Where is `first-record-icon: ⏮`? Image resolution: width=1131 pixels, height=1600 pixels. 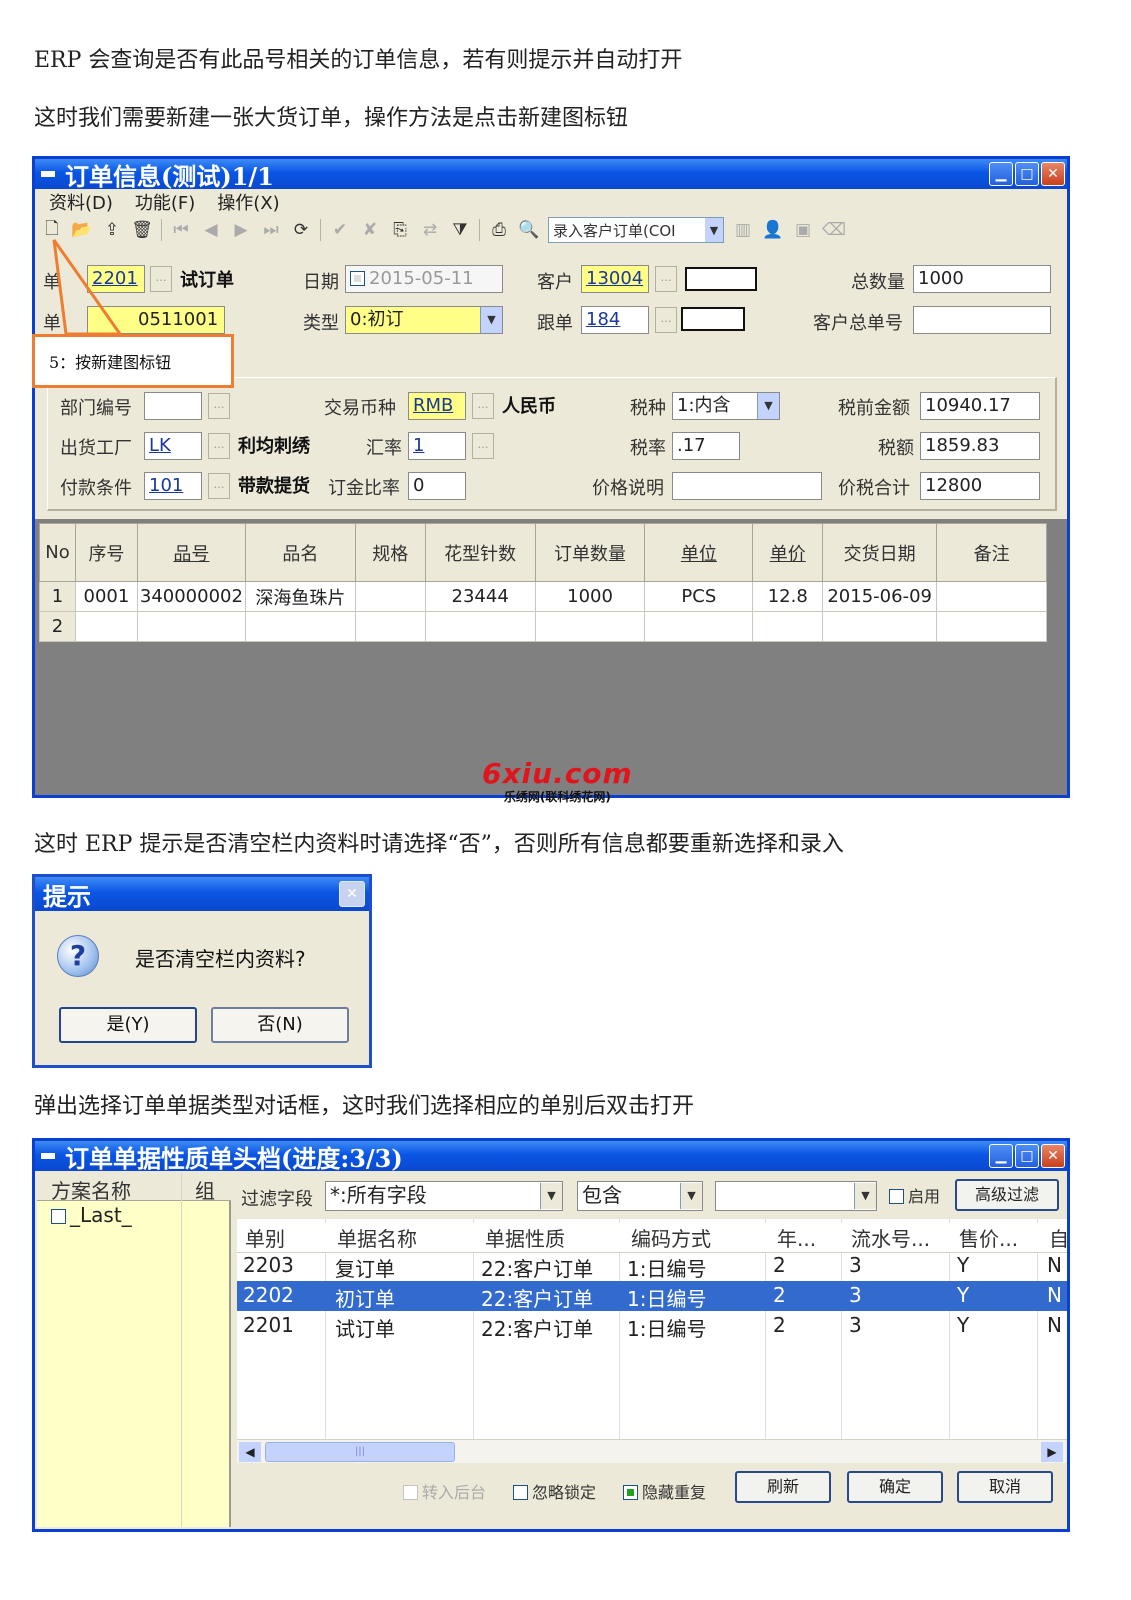
first-record-icon: ⏮ is located at coordinates (181, 230).